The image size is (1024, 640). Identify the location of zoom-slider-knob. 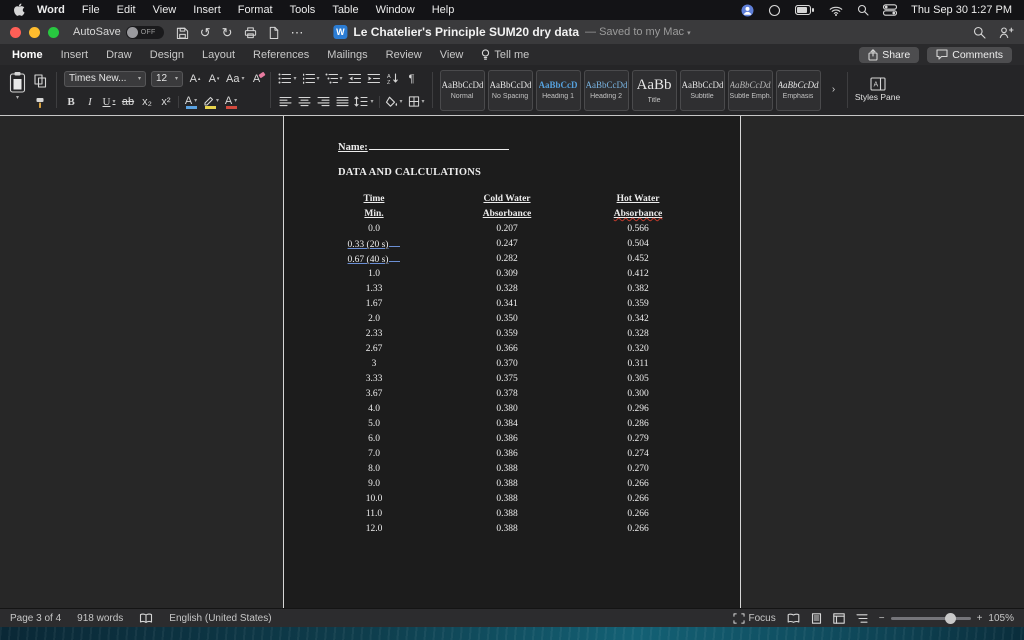
(950, 618).